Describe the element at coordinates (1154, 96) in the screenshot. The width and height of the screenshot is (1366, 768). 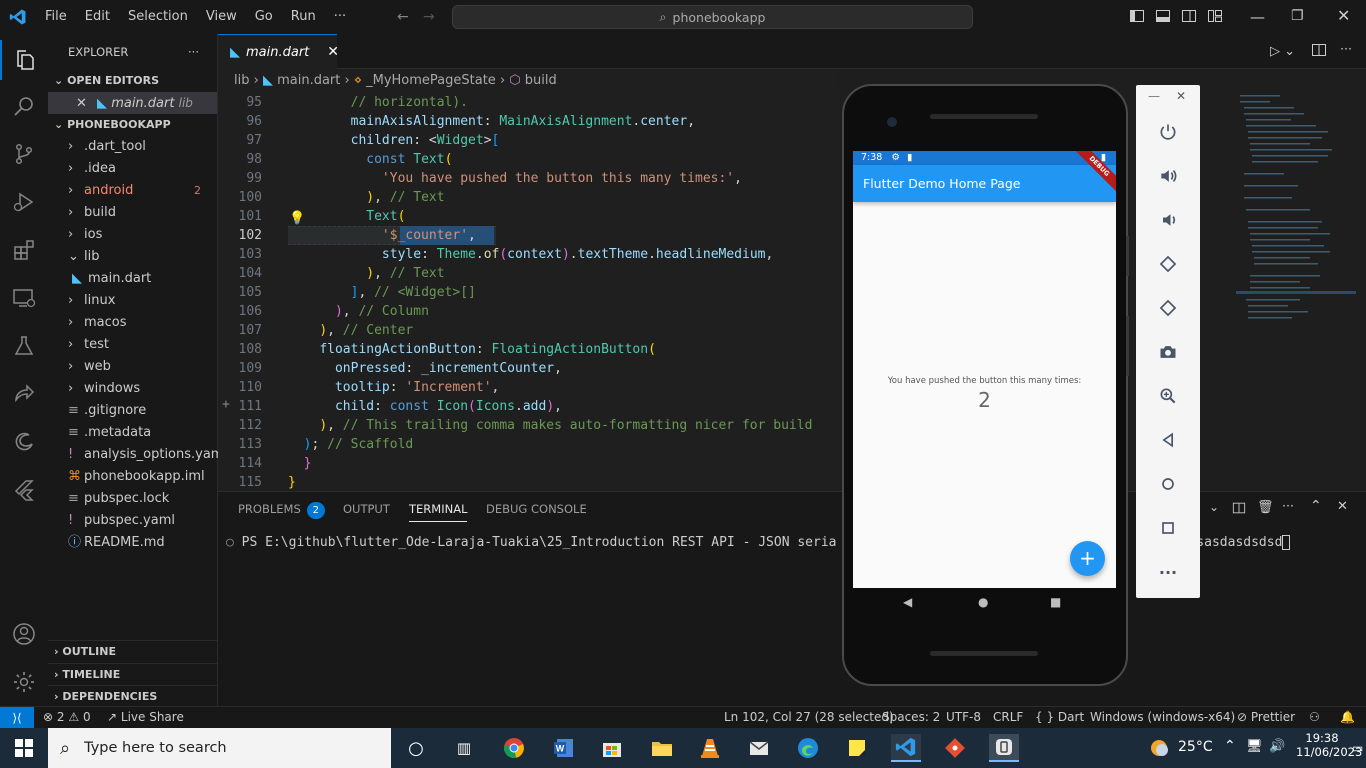
I see `emulator-minimize-icon: —` at that location.